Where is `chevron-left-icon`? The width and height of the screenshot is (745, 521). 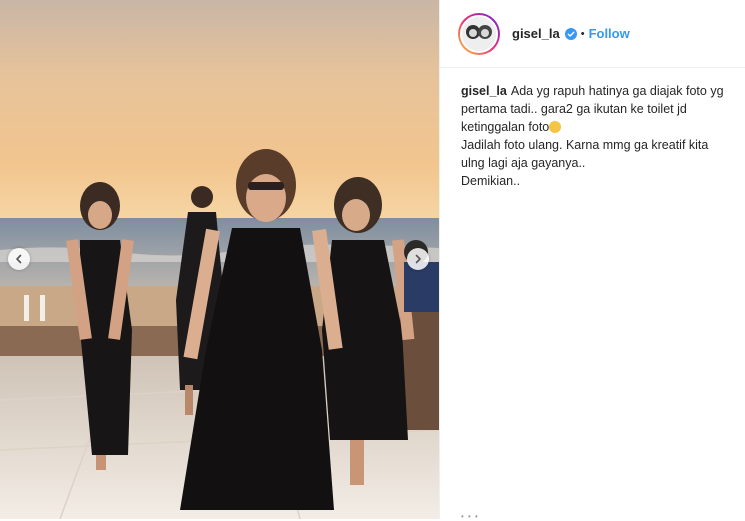 chevron-left-icon is located at coordinates (19, 259).